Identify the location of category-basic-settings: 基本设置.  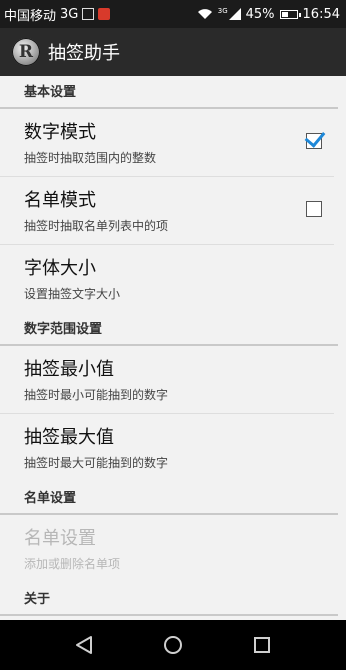
(169, 92).